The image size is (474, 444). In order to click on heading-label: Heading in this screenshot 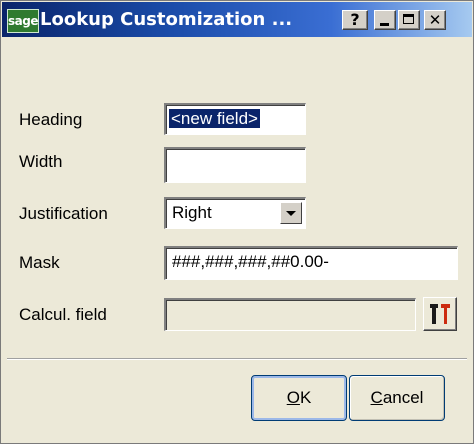, I will do `click(51, 119)`.